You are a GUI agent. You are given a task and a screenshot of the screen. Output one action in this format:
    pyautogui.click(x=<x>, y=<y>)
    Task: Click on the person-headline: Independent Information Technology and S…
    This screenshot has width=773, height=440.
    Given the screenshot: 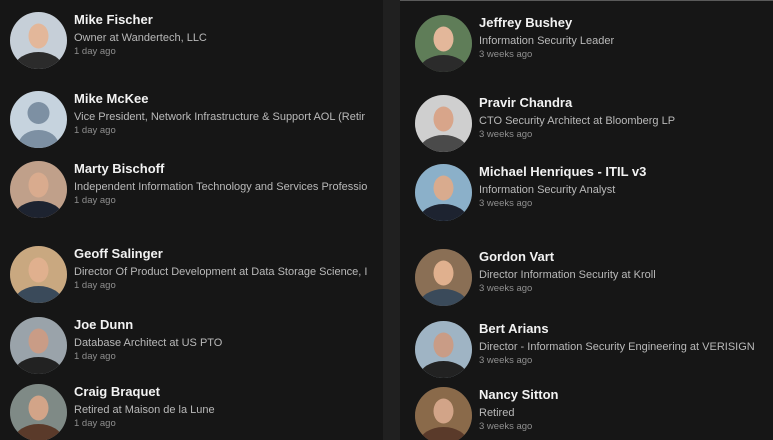 What is the action you would take?
    pyautogui.click(x=221, y=187)
    